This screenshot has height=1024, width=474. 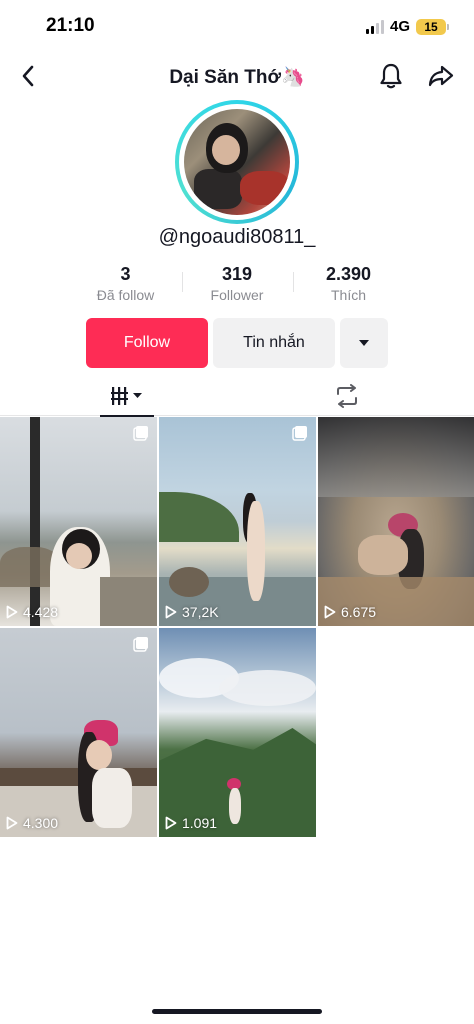 What do you see at coordinates (78, 521) in the screenshot?
I see `video-tile: 4.428` at bounding box center [78, 521].